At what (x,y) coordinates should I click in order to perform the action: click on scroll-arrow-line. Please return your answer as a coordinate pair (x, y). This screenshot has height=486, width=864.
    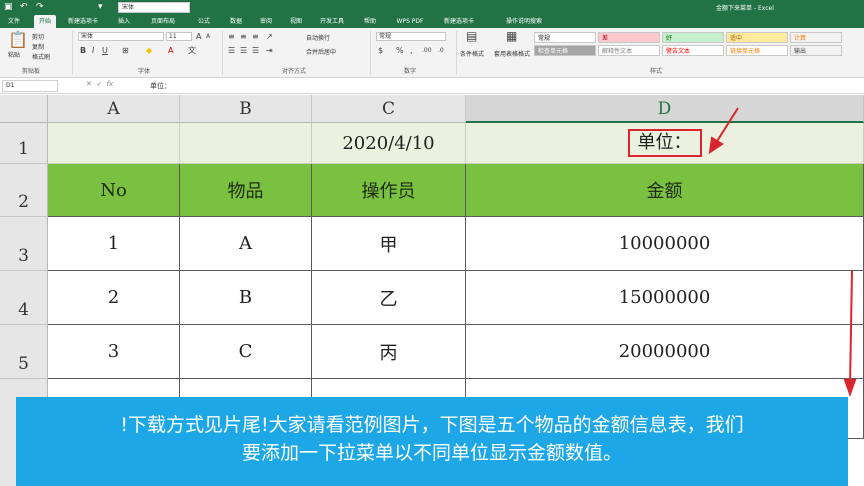
    Looking at the image, I should click on (851, 329).